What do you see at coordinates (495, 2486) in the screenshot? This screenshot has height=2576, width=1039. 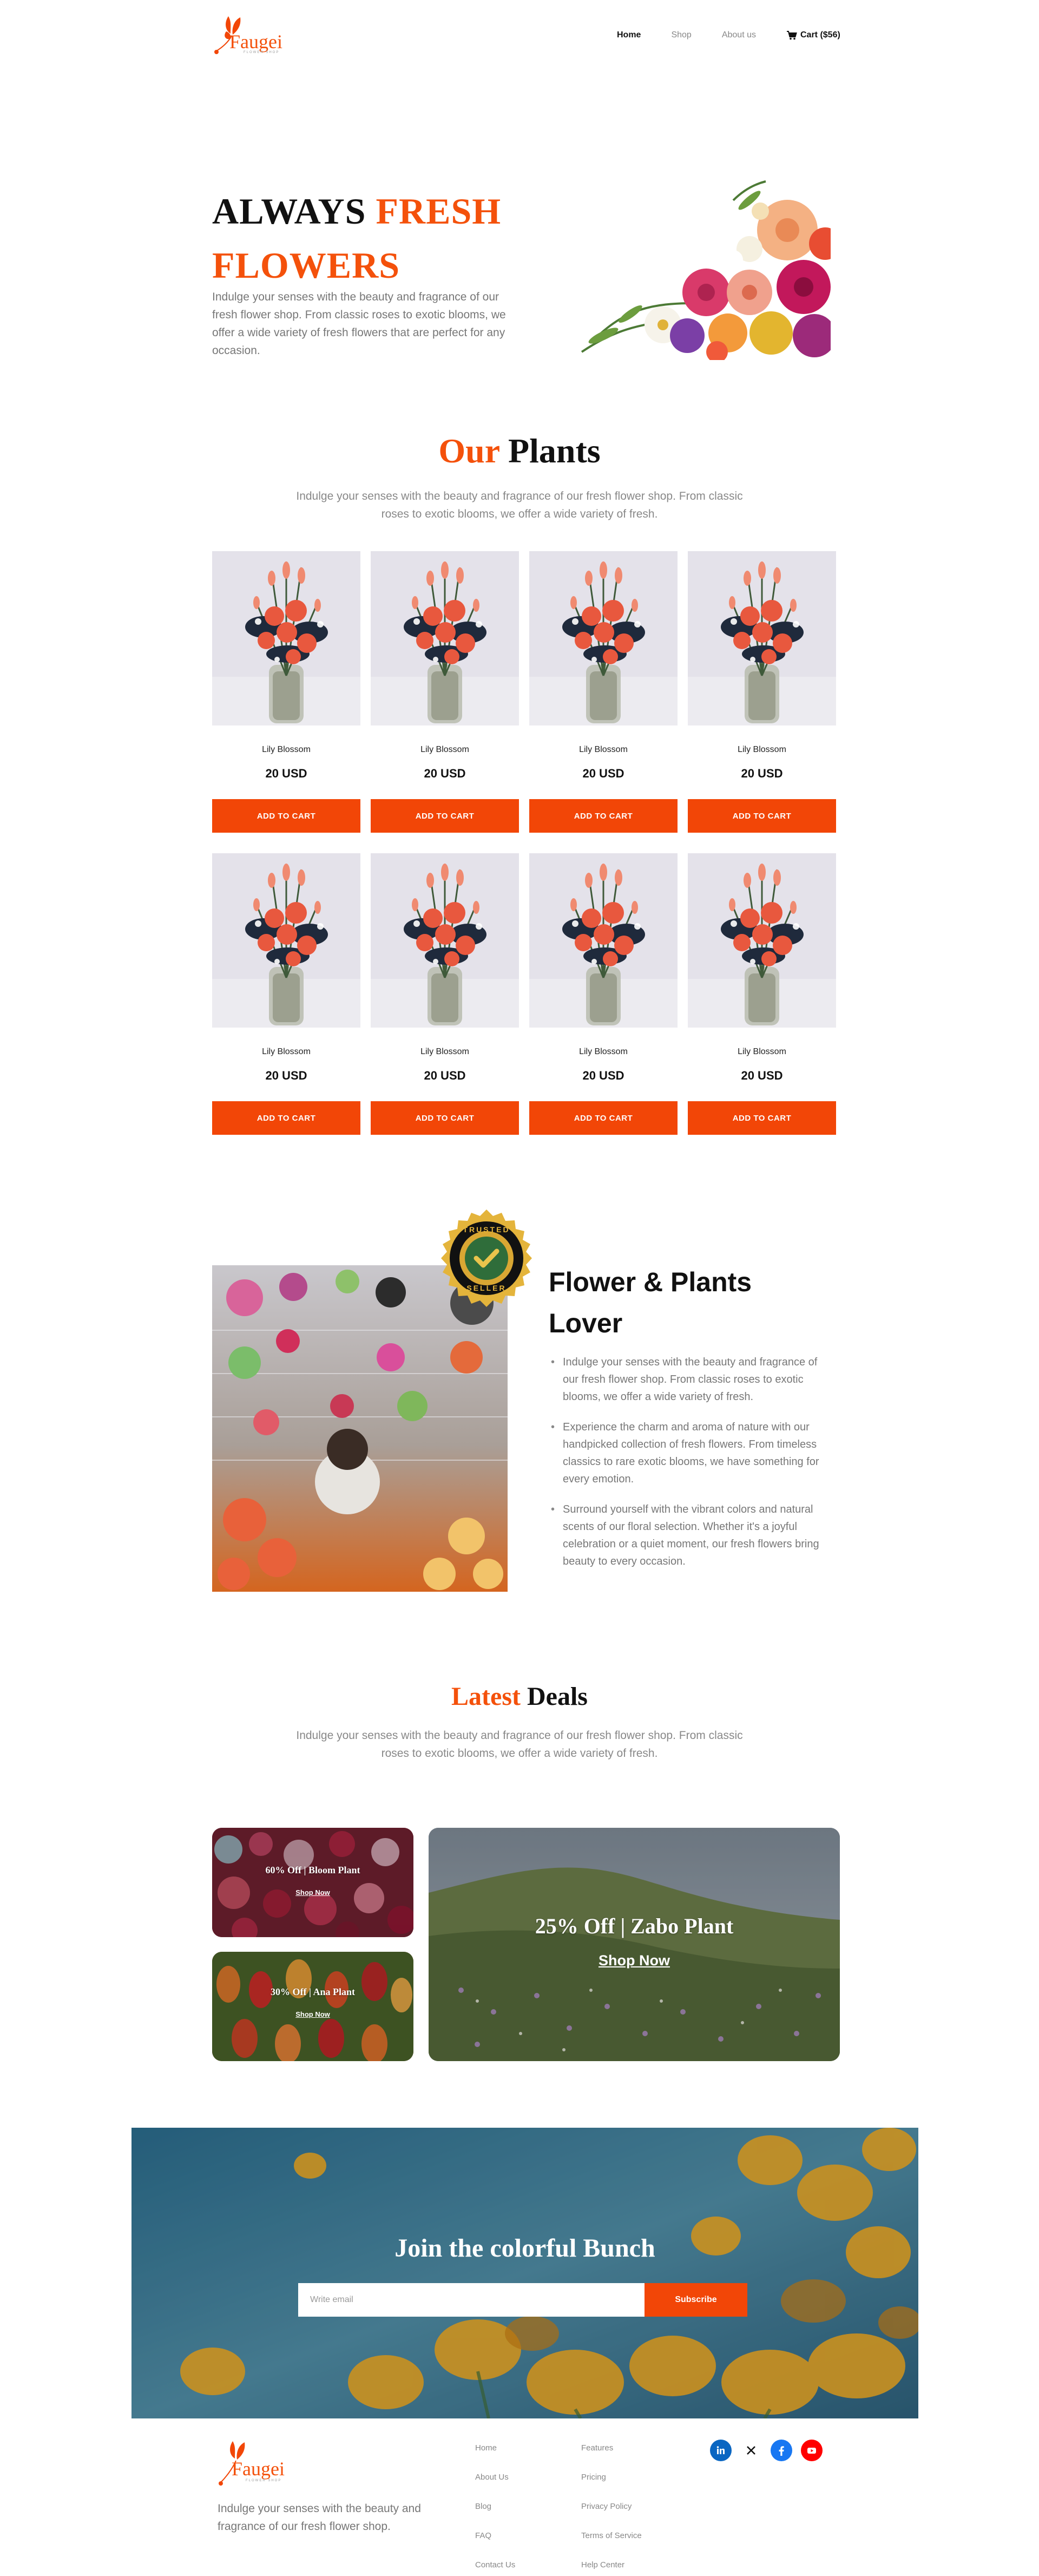 I see `footer-link-about: About Us` at bounding box center [495, 2486].